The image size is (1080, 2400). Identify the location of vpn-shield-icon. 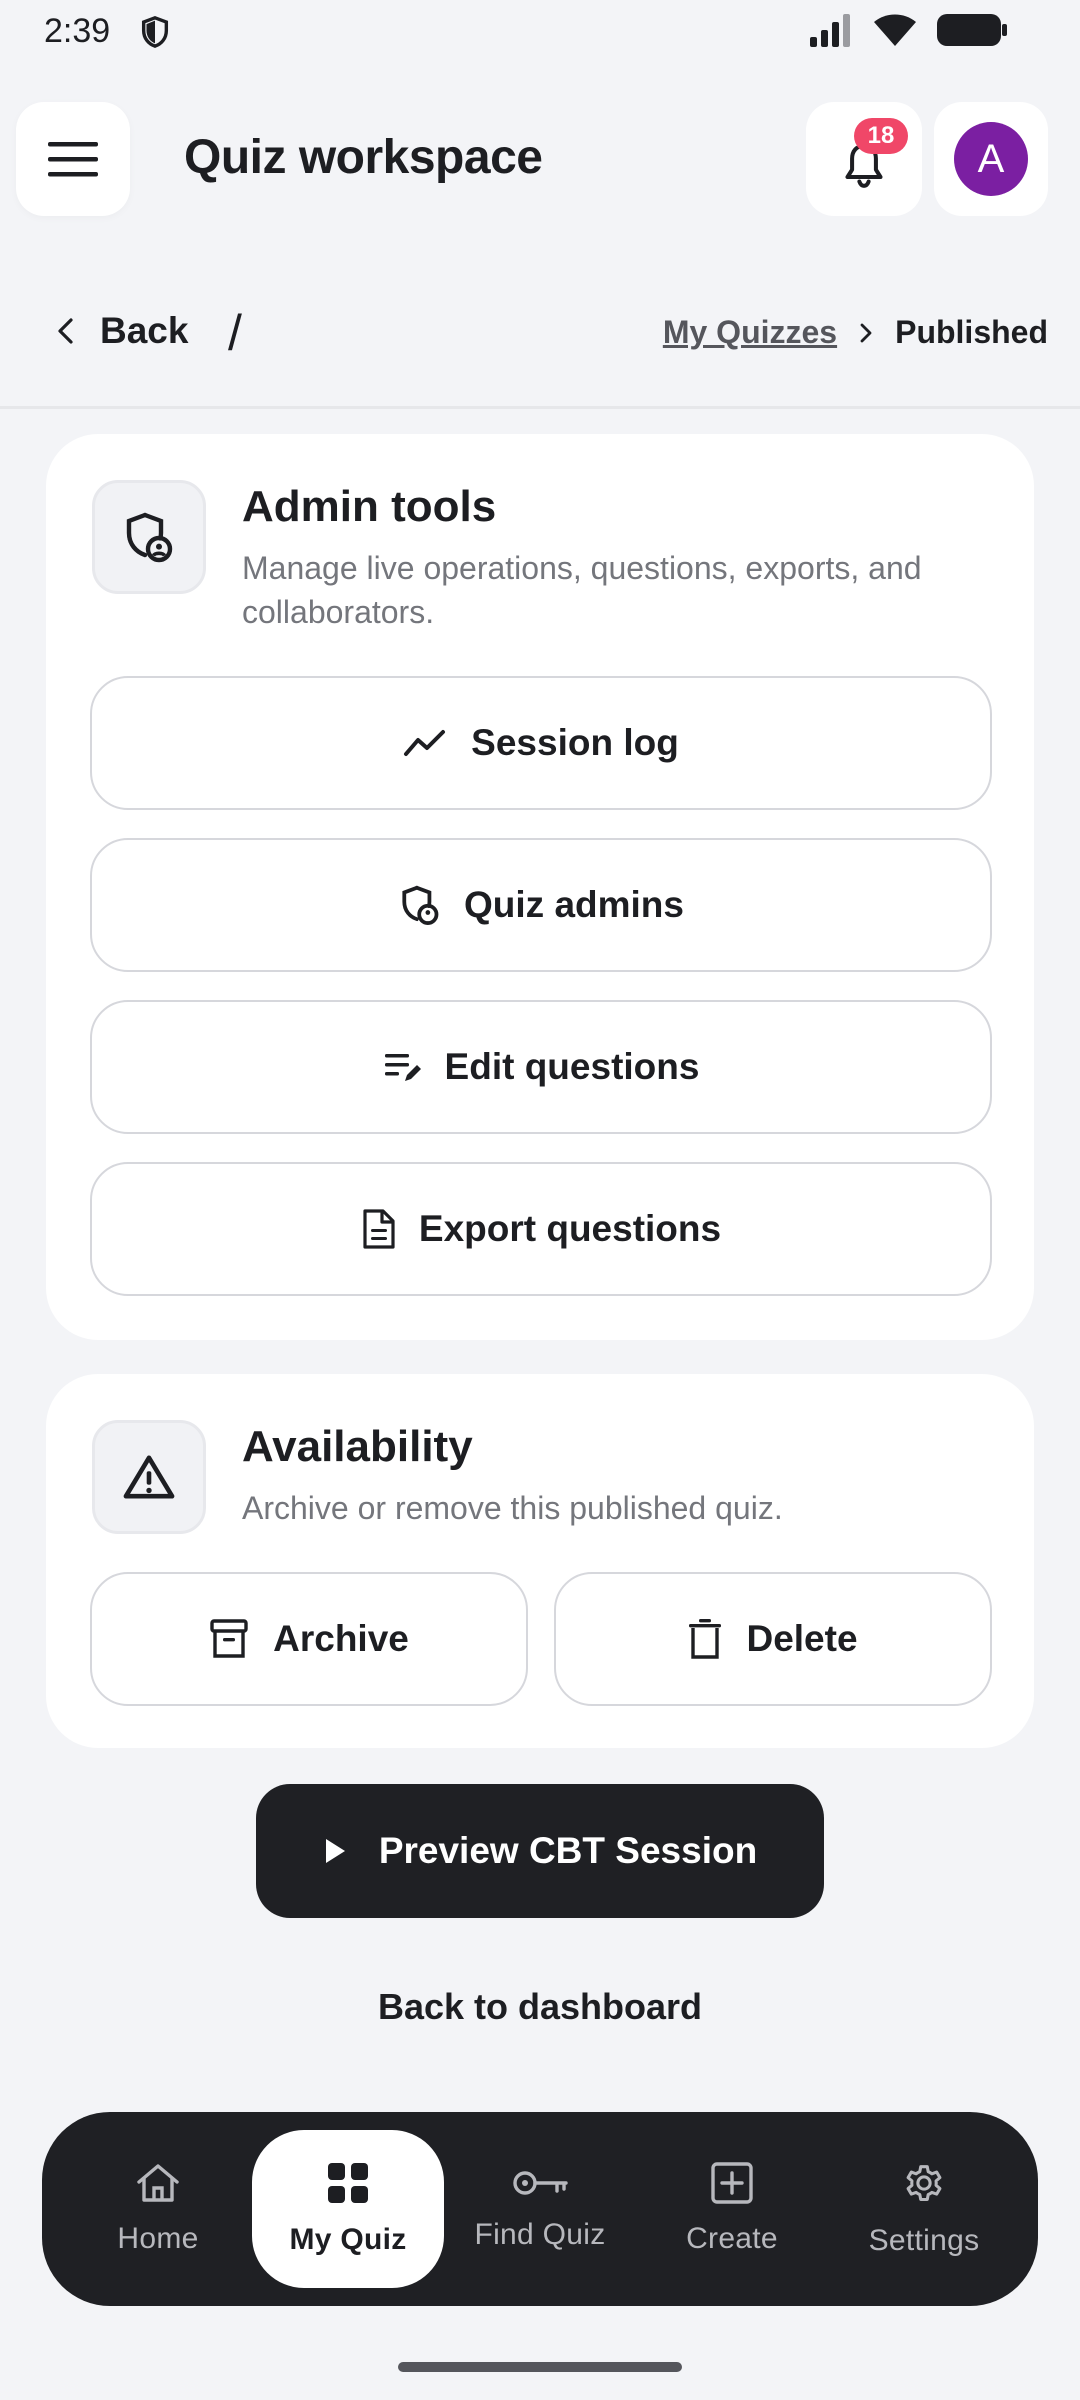
(155, 32).